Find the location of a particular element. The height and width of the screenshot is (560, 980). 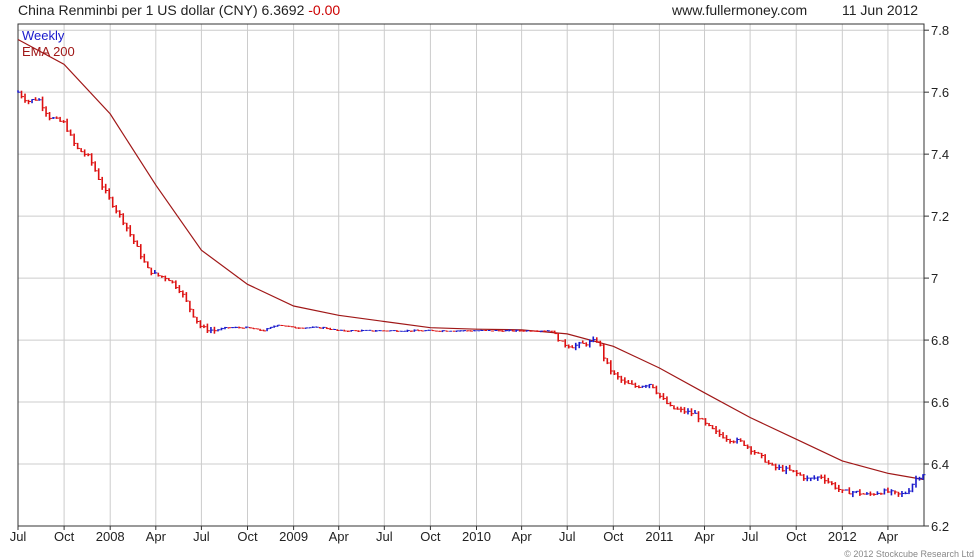

y-tick-label: 6.6 is located at coordinates (940, 402).